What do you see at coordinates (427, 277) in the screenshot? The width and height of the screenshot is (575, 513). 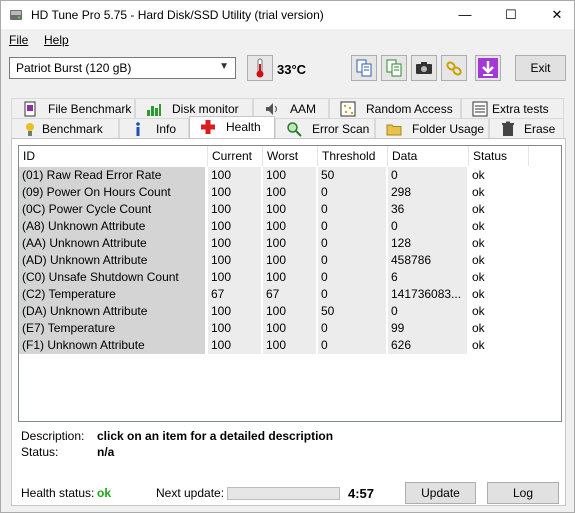 I see `cell-data: 6` at bounding box center [427, 277].